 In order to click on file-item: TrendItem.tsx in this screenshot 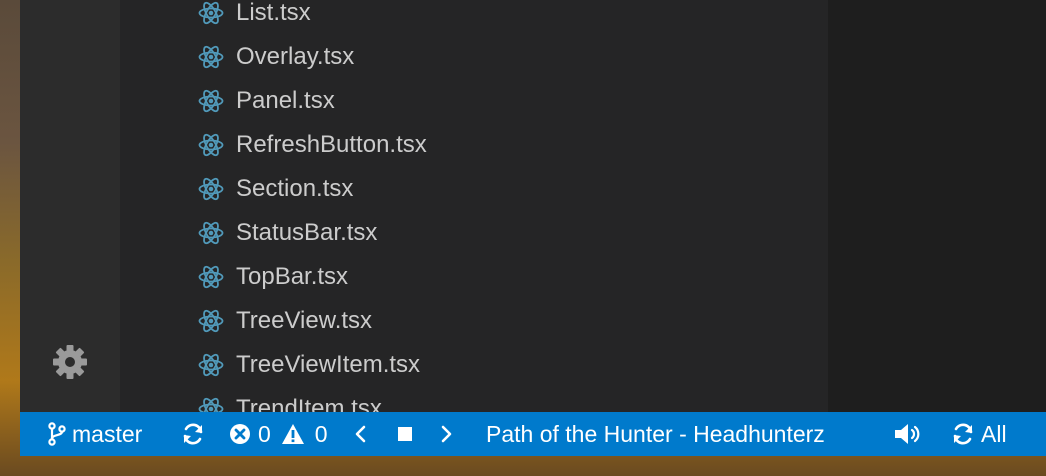, I will do `click(474, 399)`.